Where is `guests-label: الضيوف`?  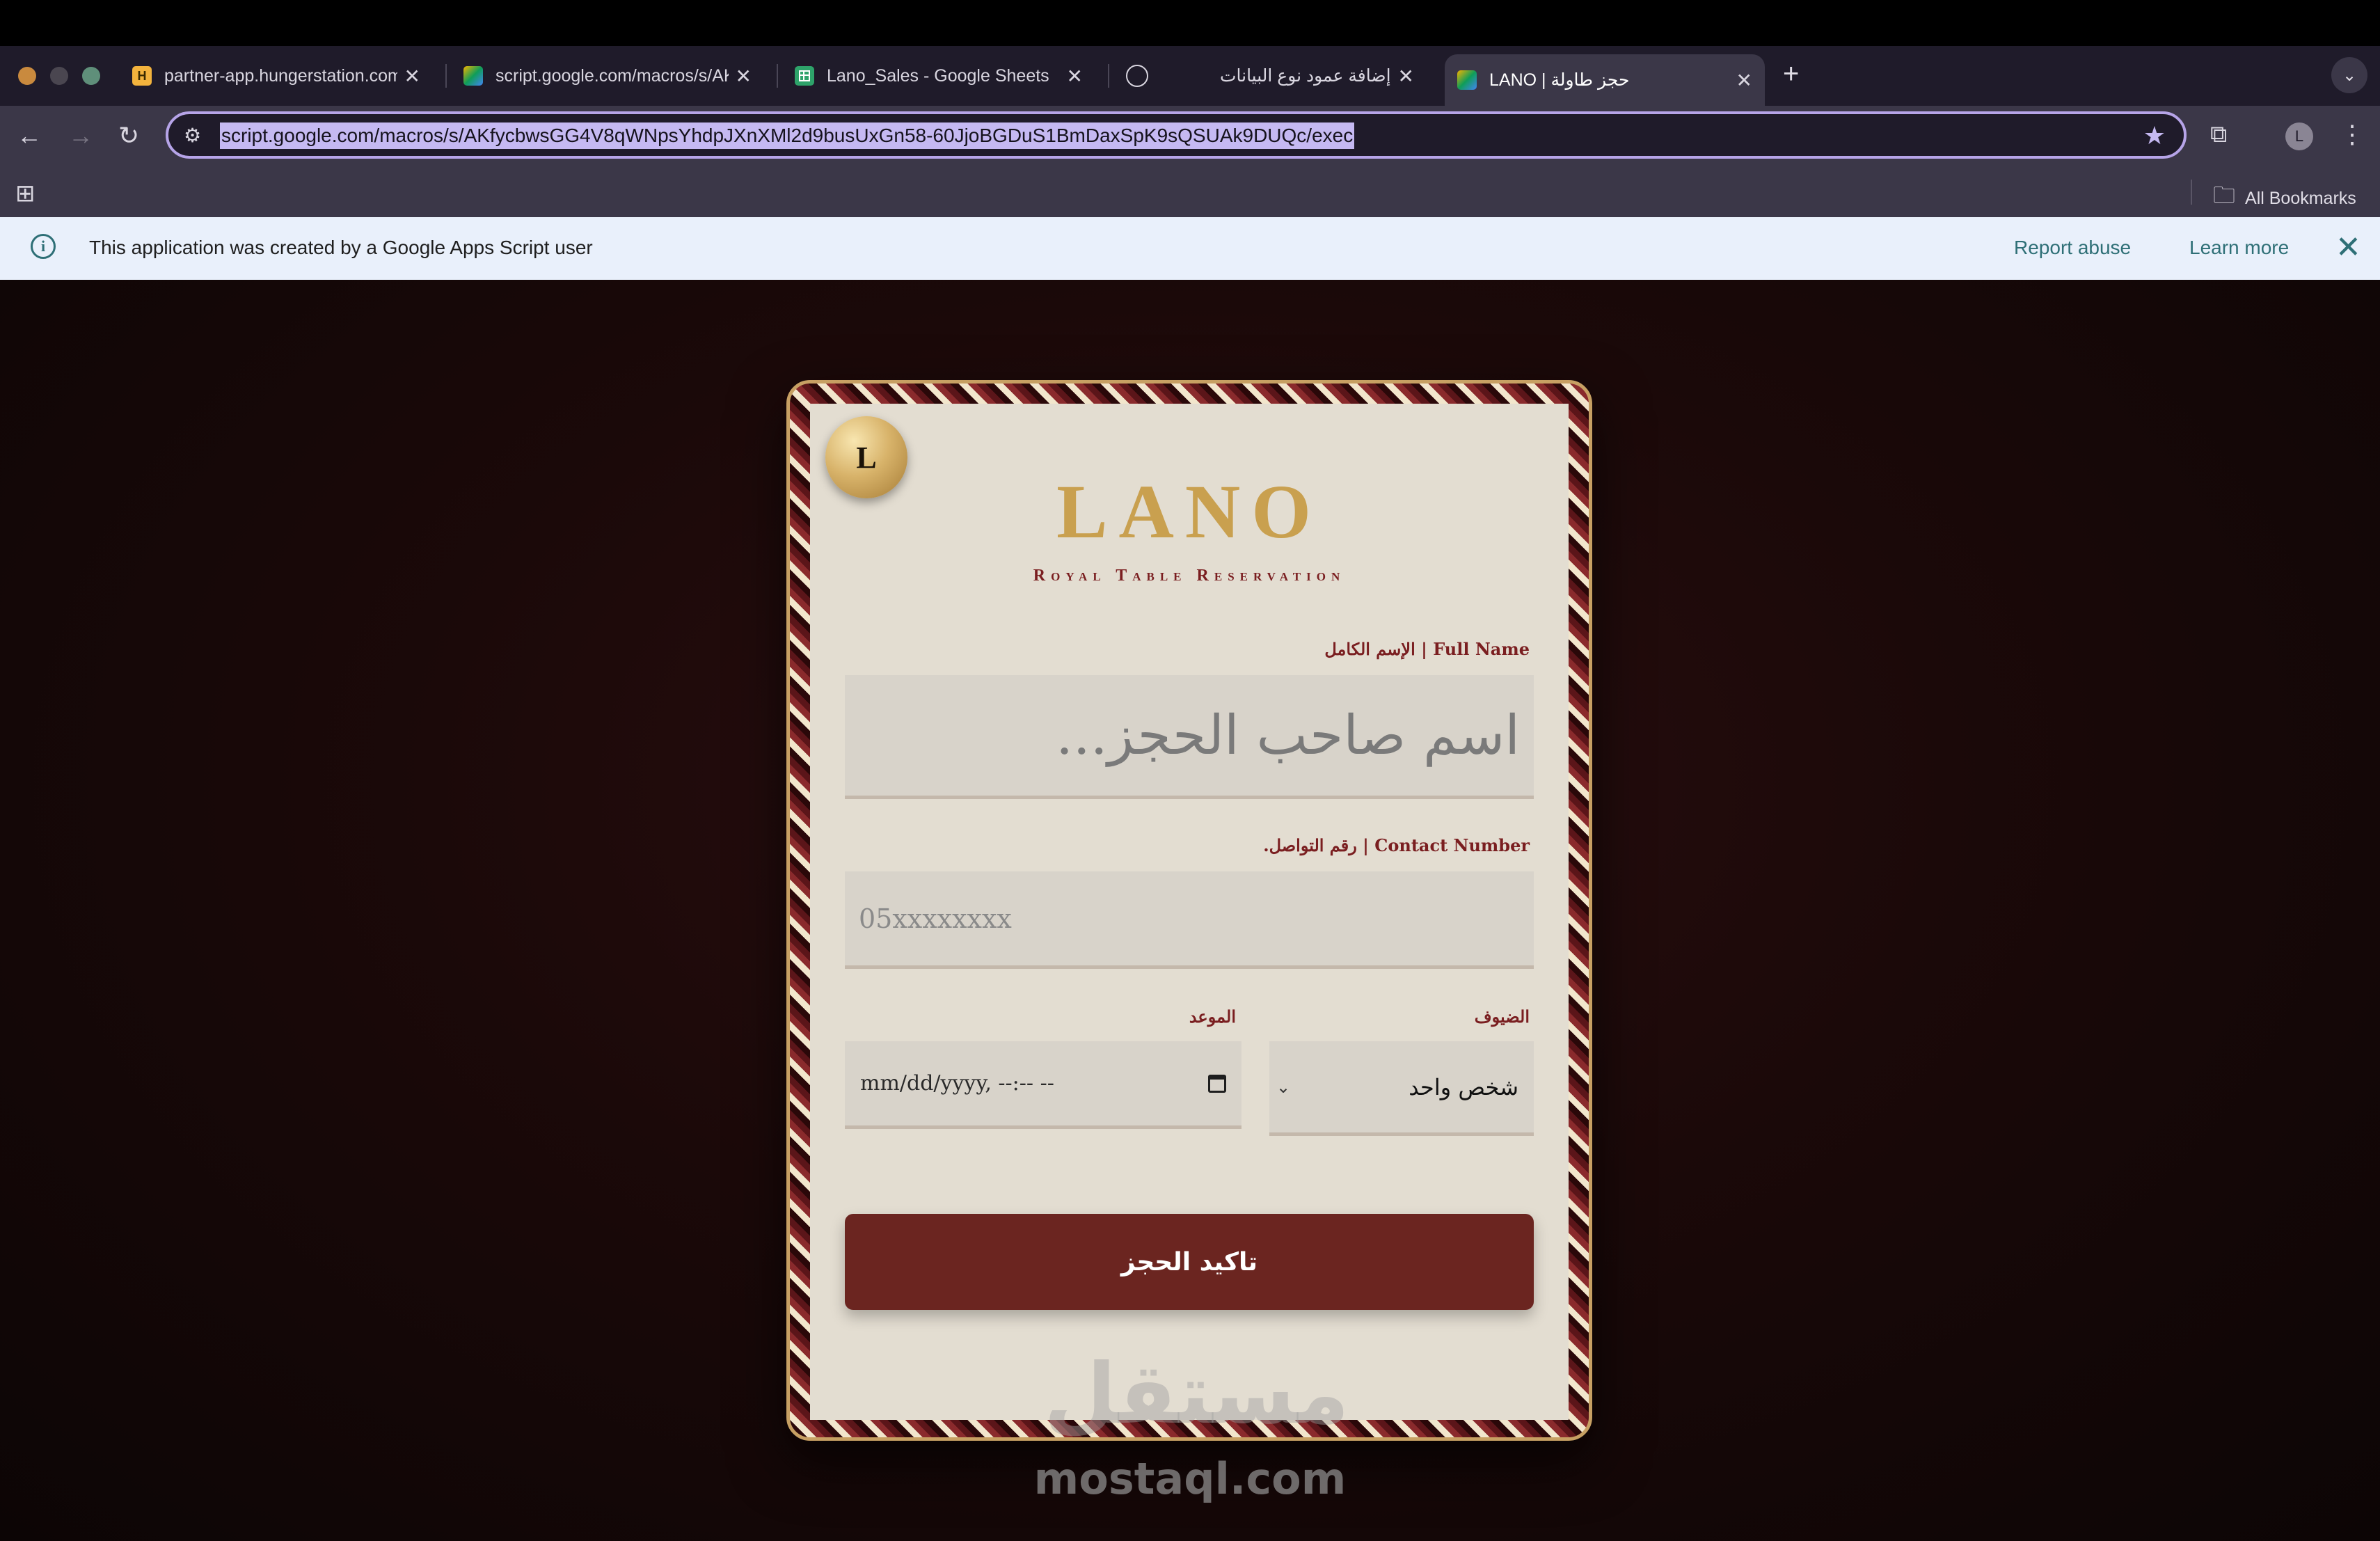
guests-label: الضيوف is located at coordinates (1502, 1016).